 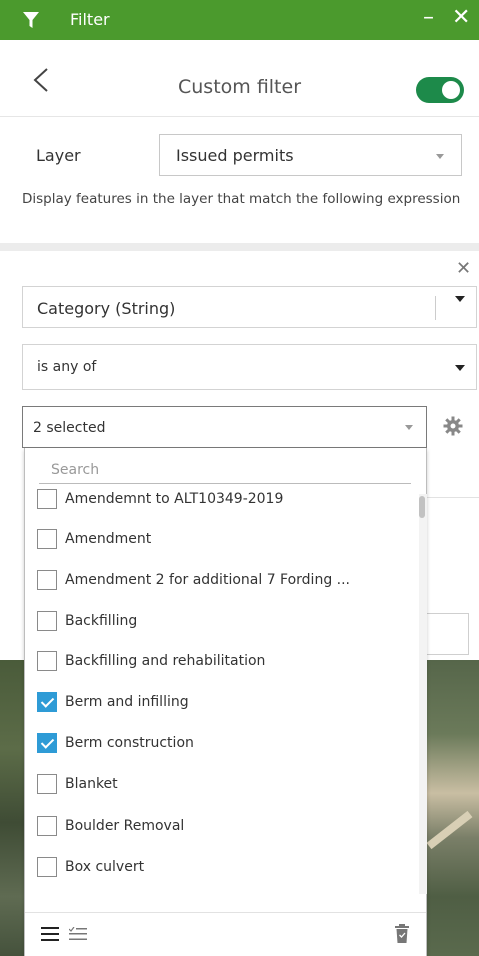 I want to click on option-label: Amendemnt to ALT10349-2019, so click(x=174, y=499).